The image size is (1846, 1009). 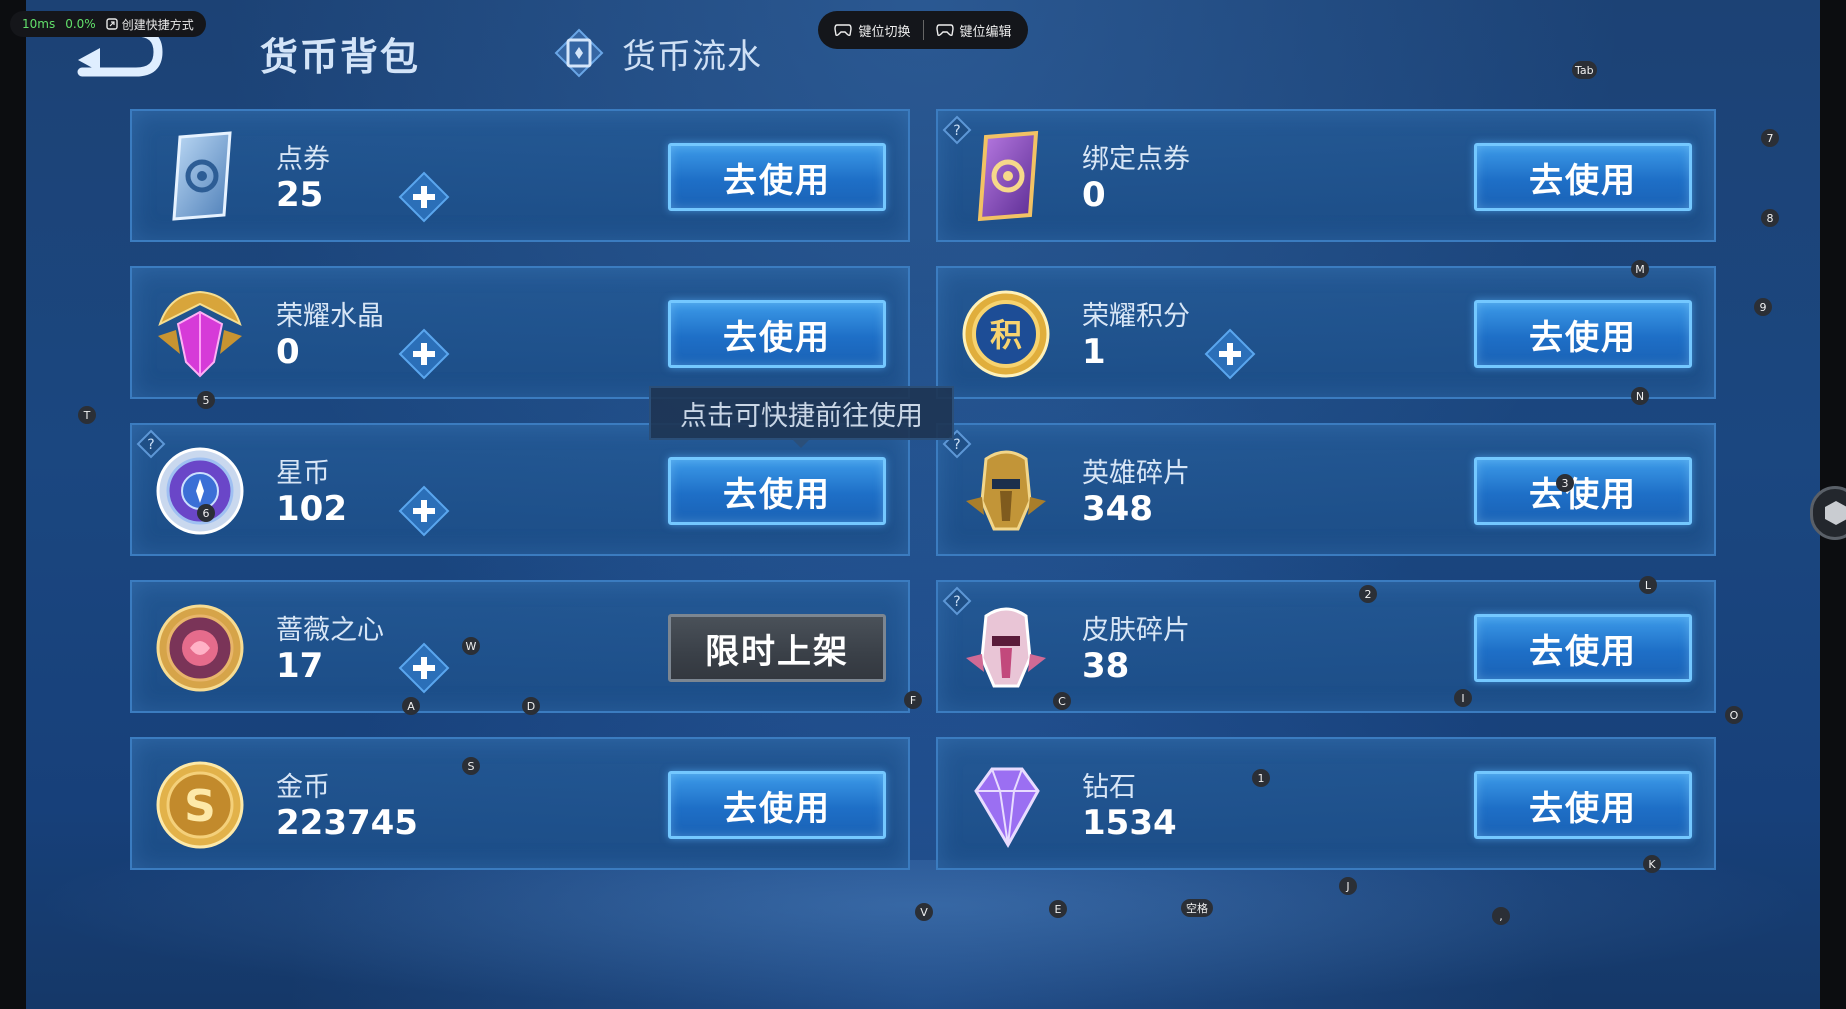 What do you see at coordinates (1501, 916) in the screenshot?
I see `key-hint: ,` at bounding box center [1501, 916].